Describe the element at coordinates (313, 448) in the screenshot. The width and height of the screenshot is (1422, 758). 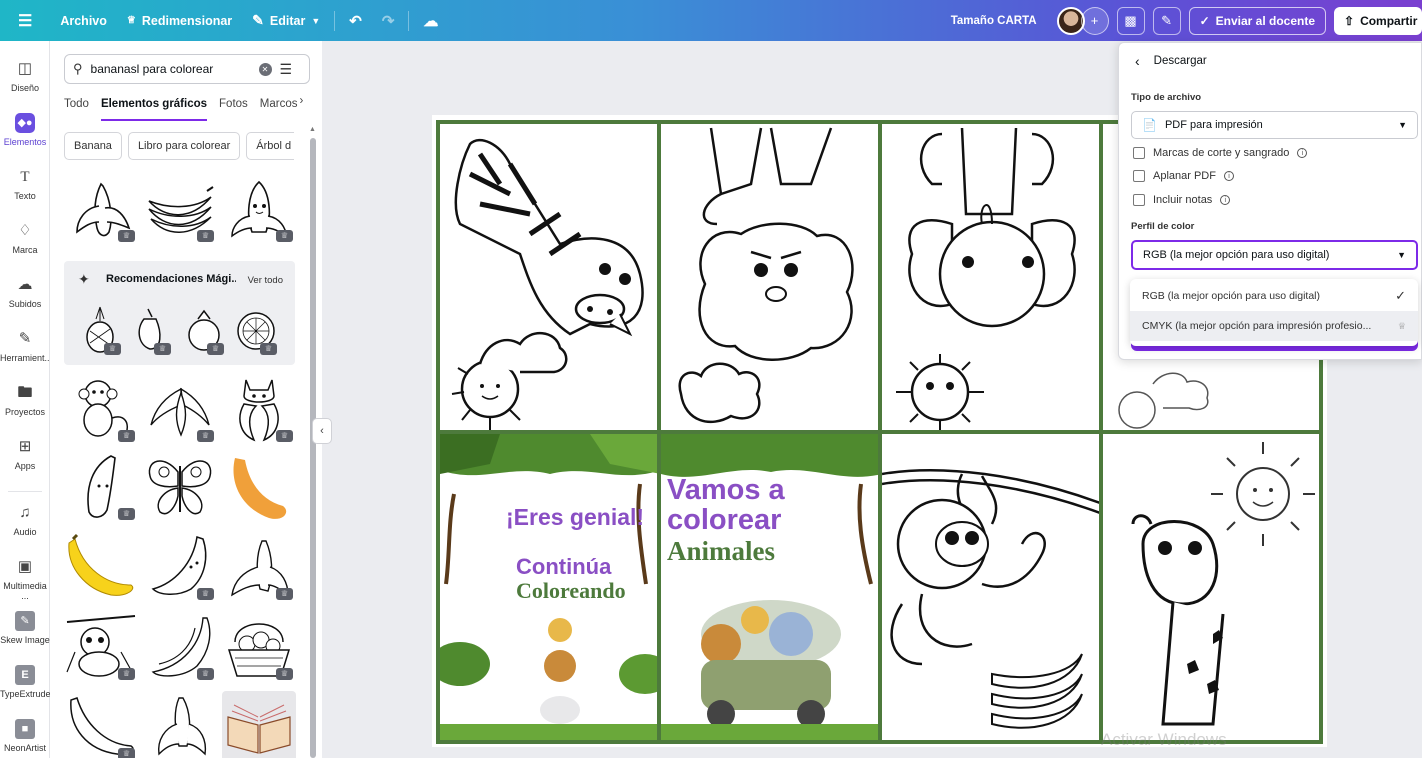
I see `scroll-thumb` at that location.